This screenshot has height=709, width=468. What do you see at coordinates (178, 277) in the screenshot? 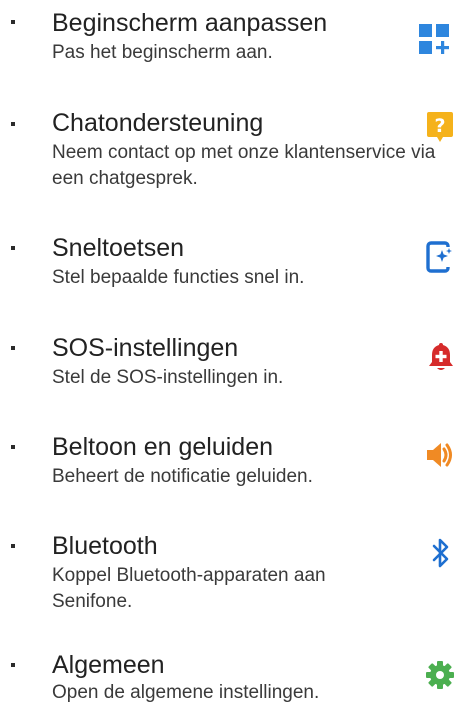
I see `item-description: Stel bepaalde functies snel in.` at bounding box center [178, 277].